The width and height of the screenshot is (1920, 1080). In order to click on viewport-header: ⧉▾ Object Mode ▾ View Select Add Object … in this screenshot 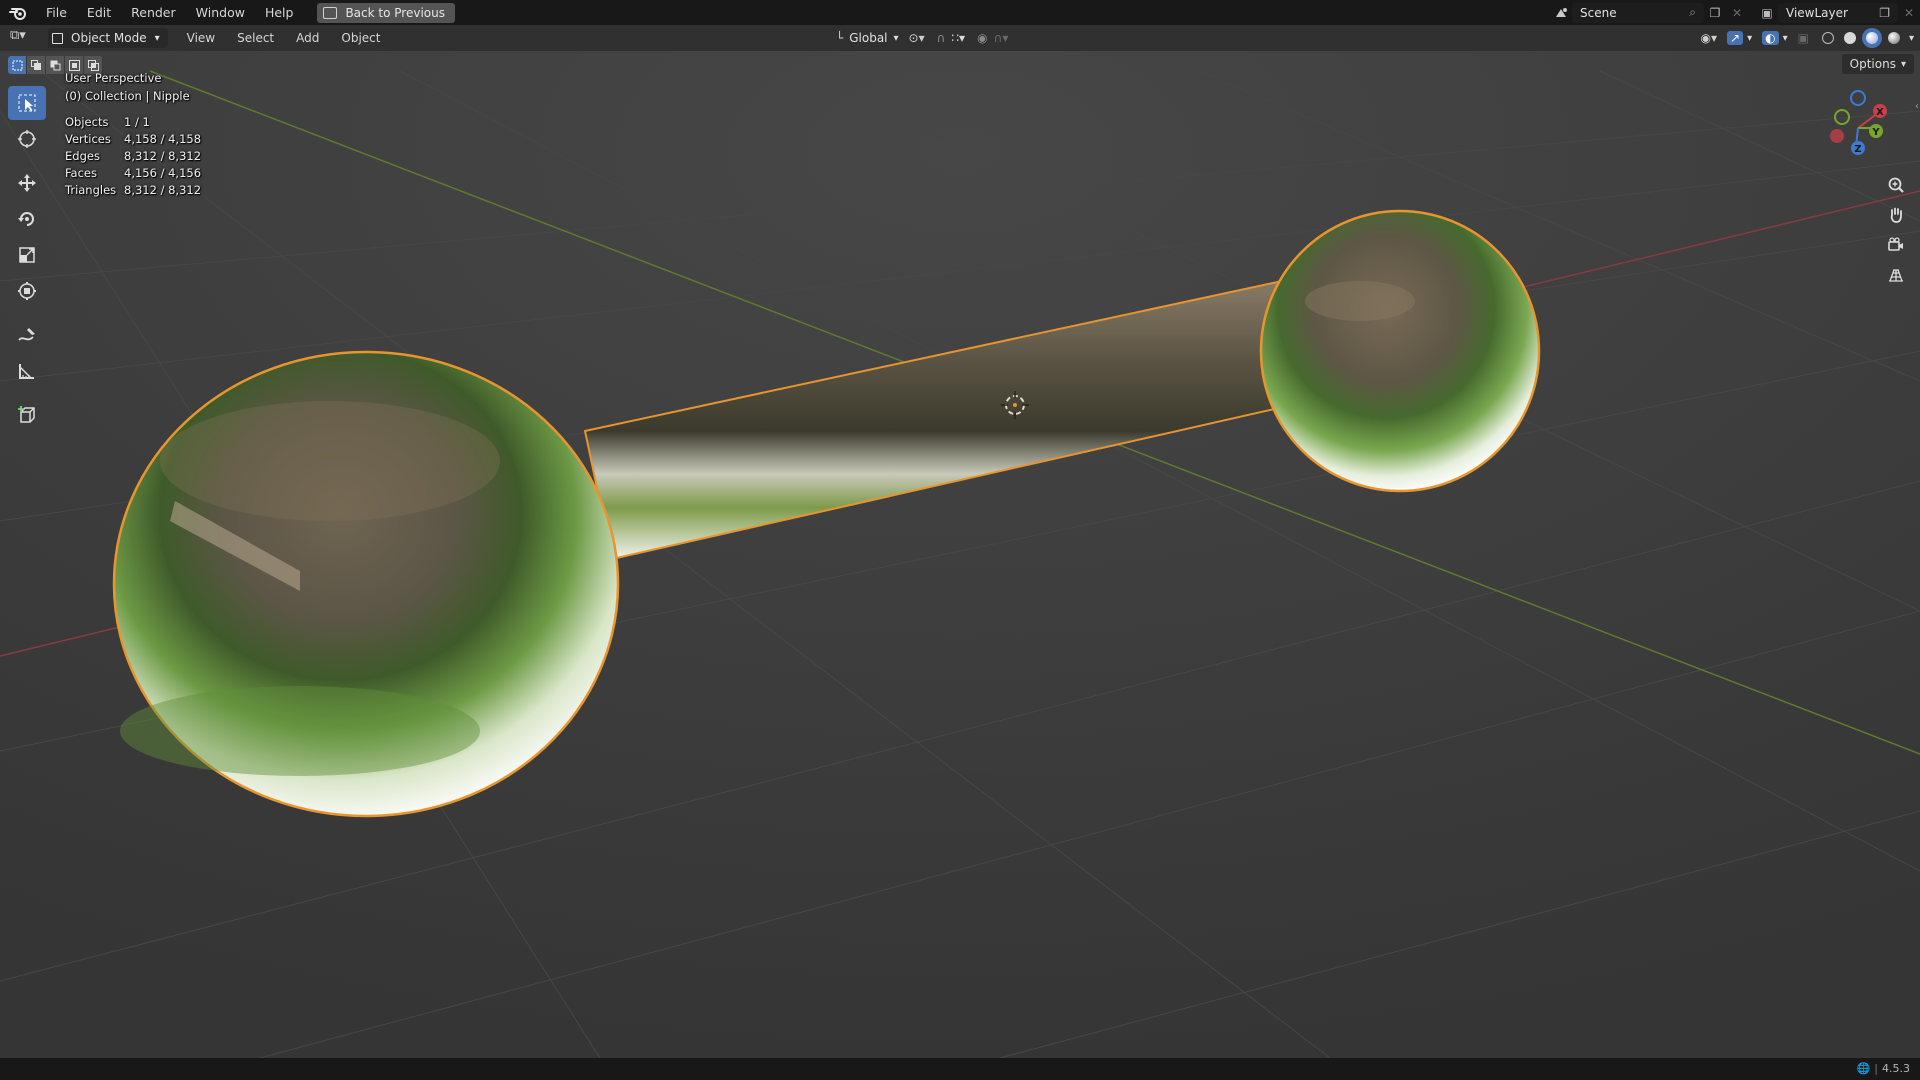, I will do `click(960, 38)`.